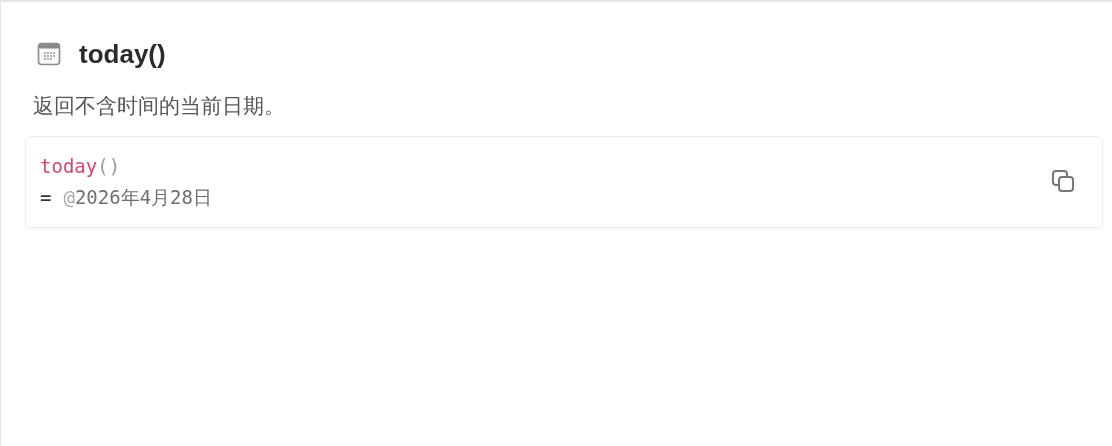 The image size is (1112, 446). What do you see at coordinates (159, 106) in the screenshot?
I see `description-text: 返回不含时间的当前日期。` at bounding box center [159, 106].